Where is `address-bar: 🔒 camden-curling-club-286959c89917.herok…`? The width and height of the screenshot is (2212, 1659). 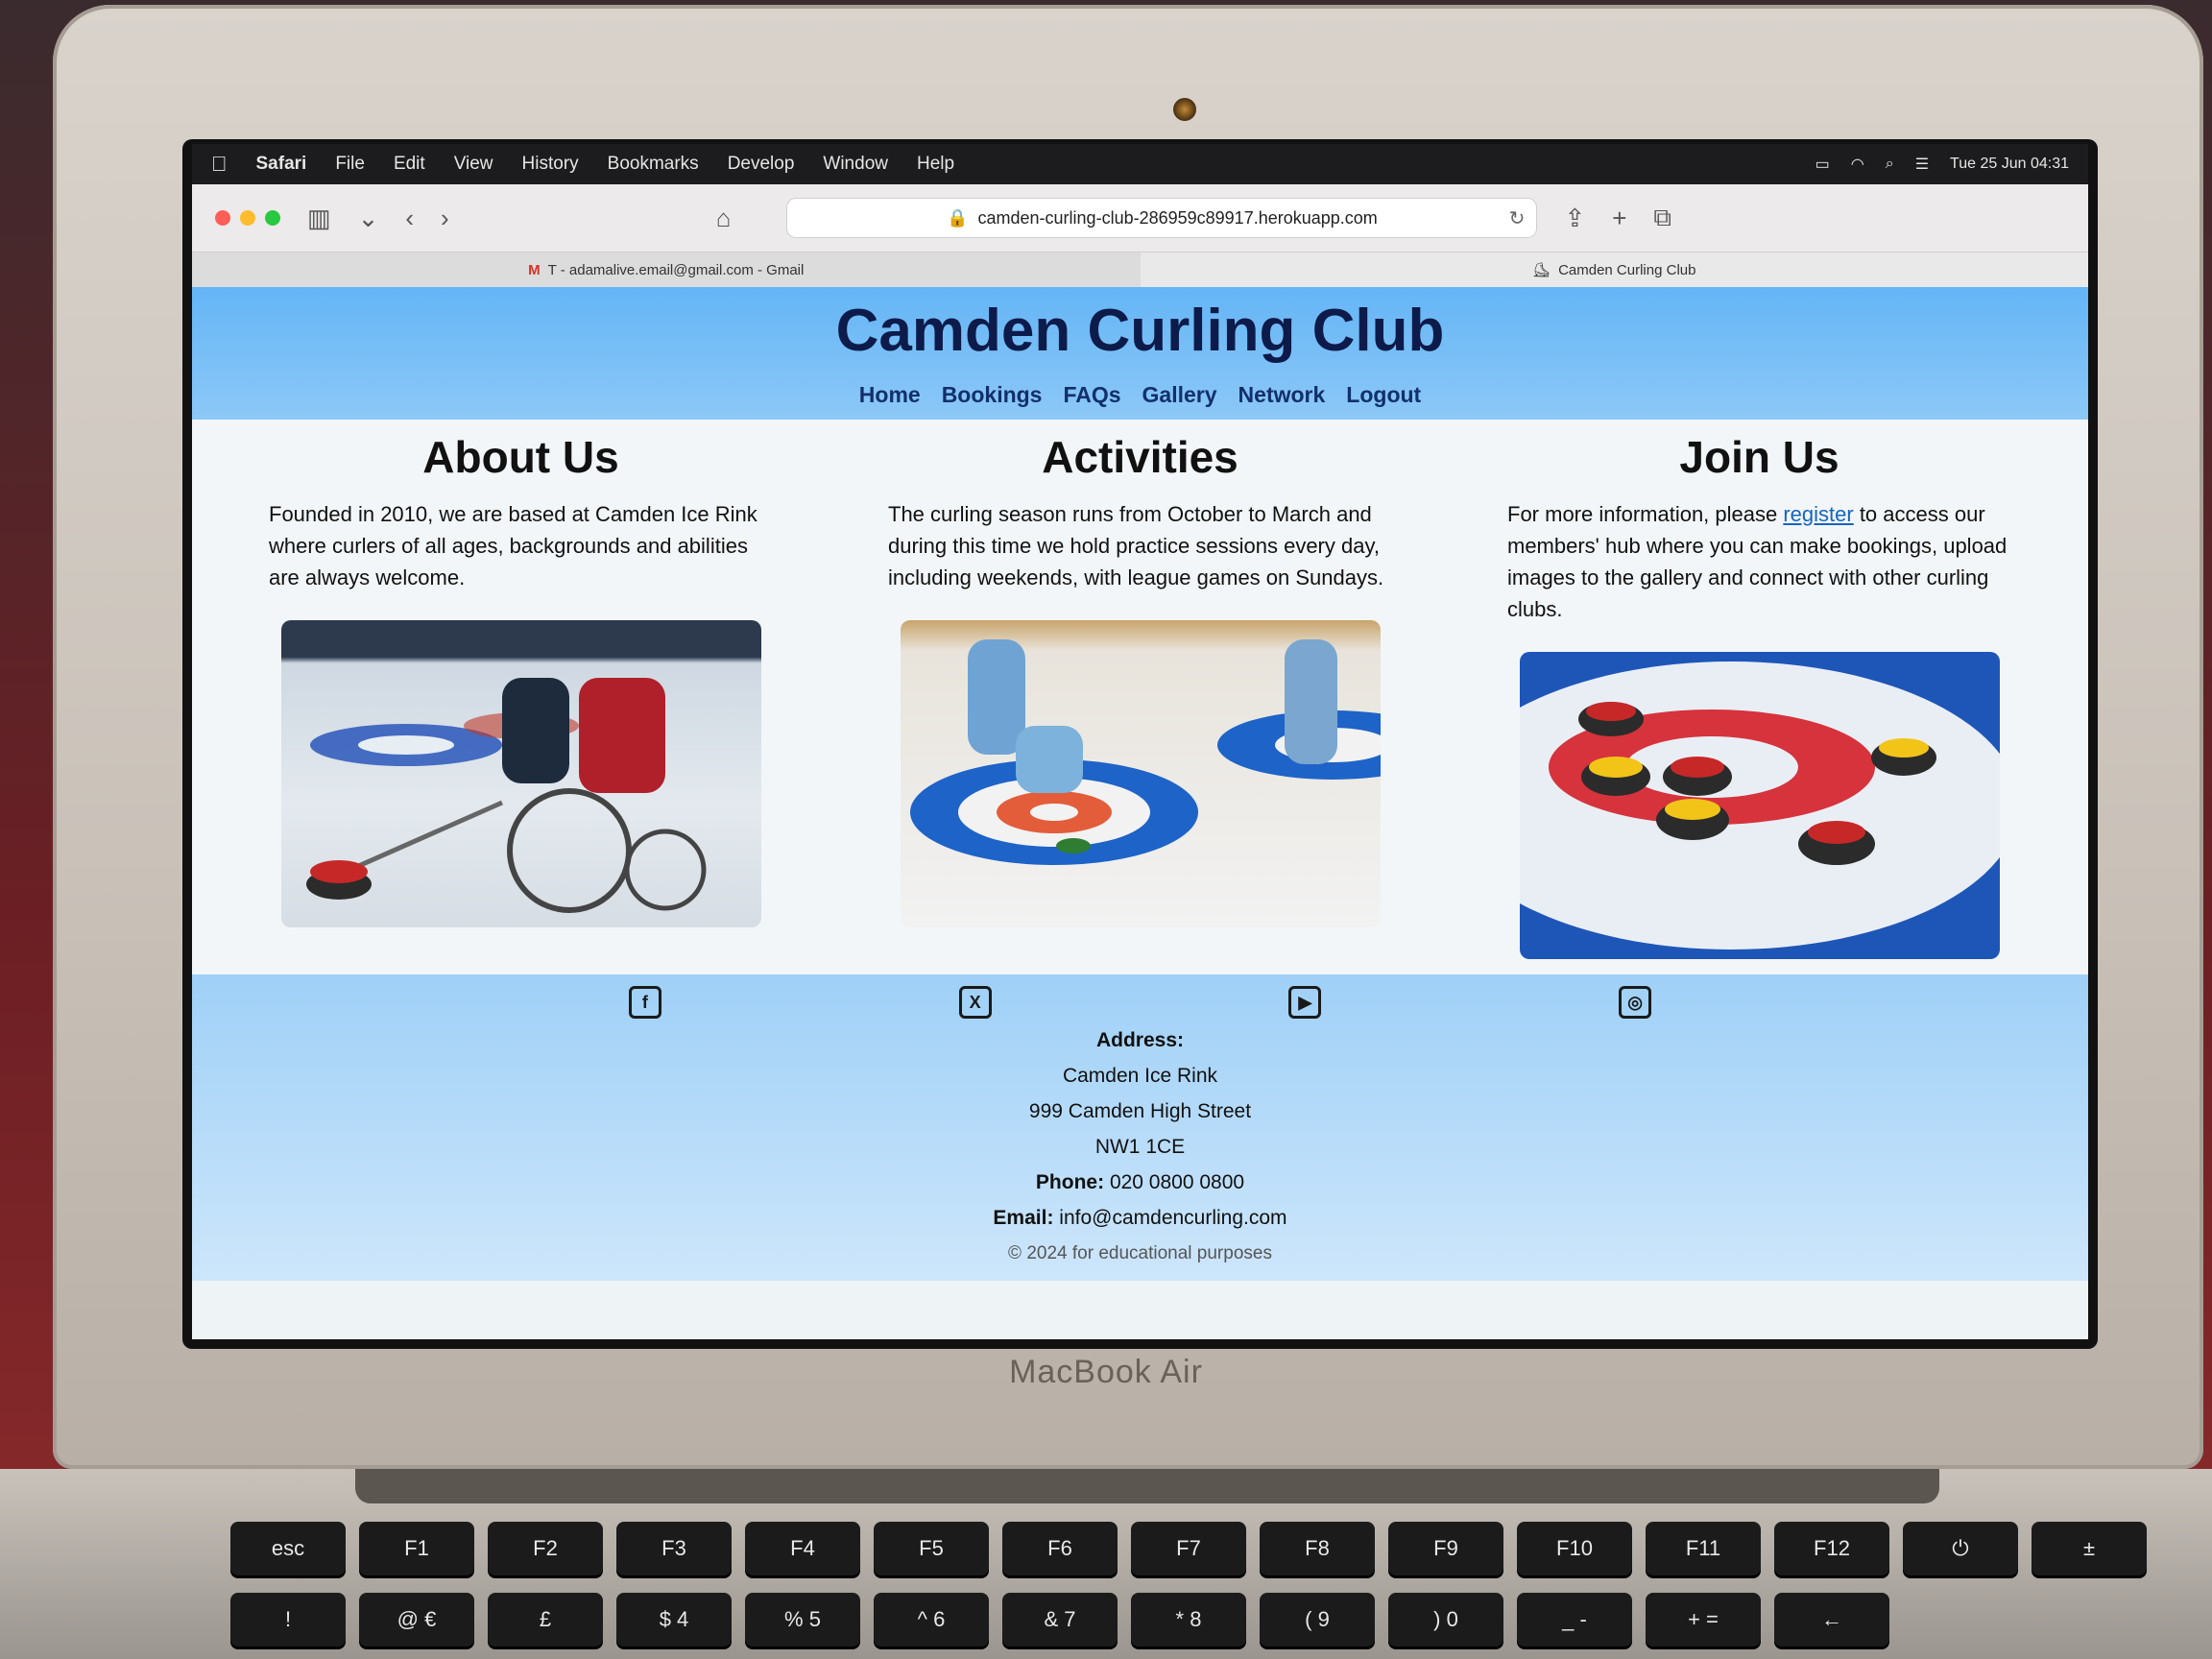 address-bar: 🔒 camden-curling-club-286959c89917.herok… is located at coordinates (1162, 218).